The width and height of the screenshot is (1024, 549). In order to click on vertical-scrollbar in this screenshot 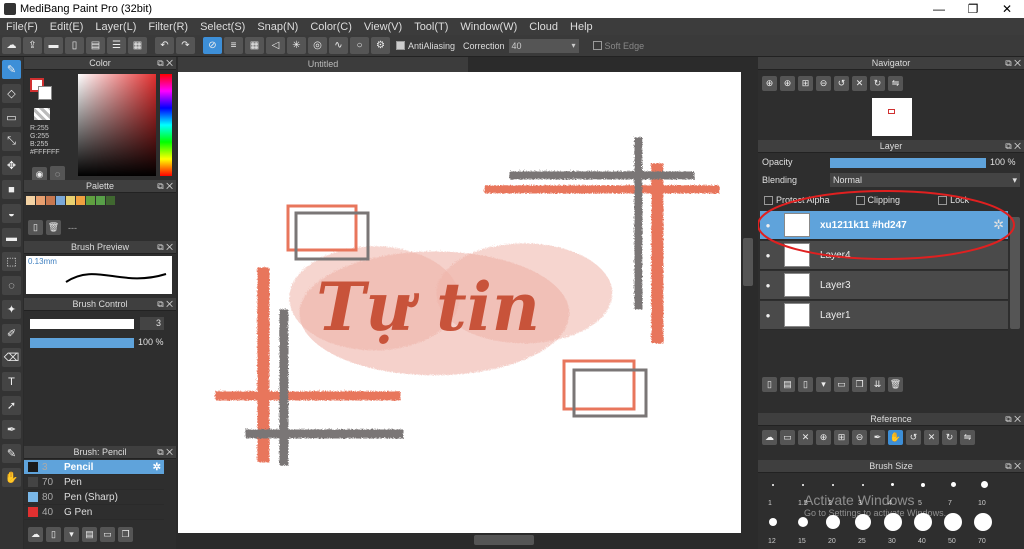, I will do `click(748, 302)`.